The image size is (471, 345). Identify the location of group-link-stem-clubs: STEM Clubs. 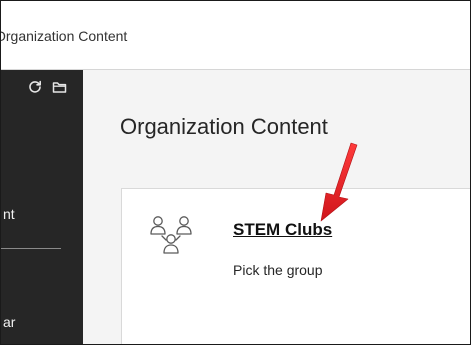
(282, 230).